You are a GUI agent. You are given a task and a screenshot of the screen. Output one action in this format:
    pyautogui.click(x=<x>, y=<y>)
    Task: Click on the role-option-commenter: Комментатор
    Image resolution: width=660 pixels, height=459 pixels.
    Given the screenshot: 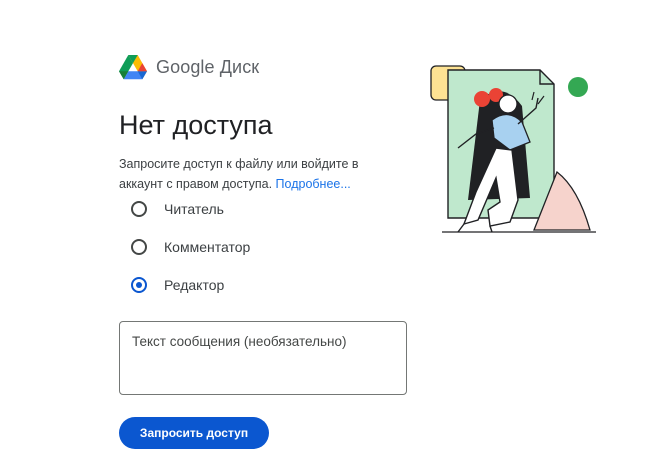 What is the action you would take?
    pyautogui.click(x=190, y=247)
    